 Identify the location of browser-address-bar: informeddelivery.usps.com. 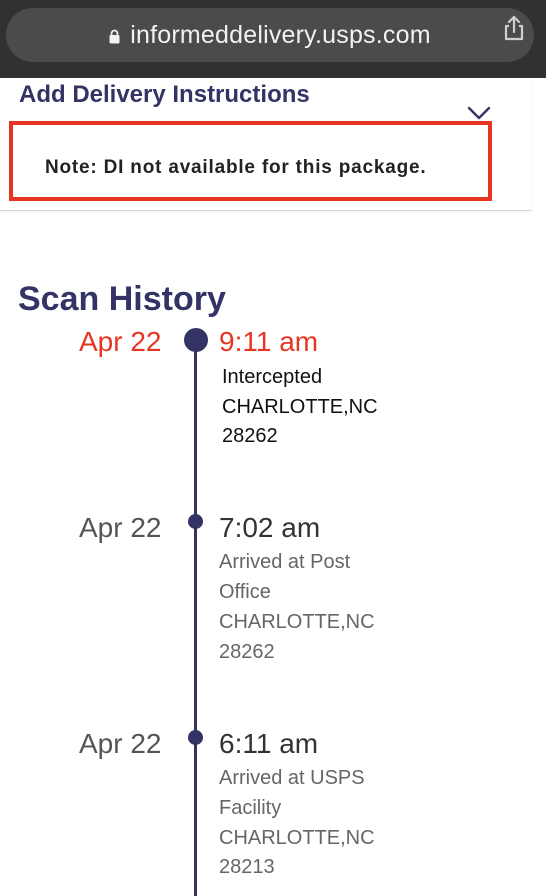
(273, 39).